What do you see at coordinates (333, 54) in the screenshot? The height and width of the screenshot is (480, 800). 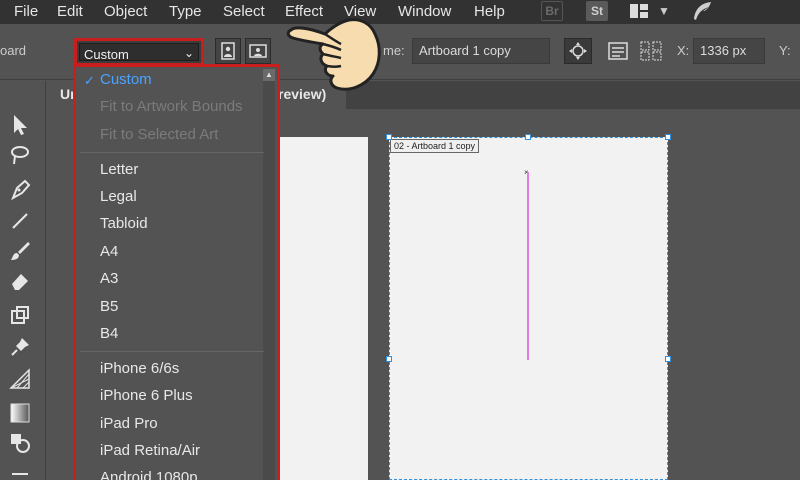 I see `pointing-hand-icon` at bounding box center [333, 54].